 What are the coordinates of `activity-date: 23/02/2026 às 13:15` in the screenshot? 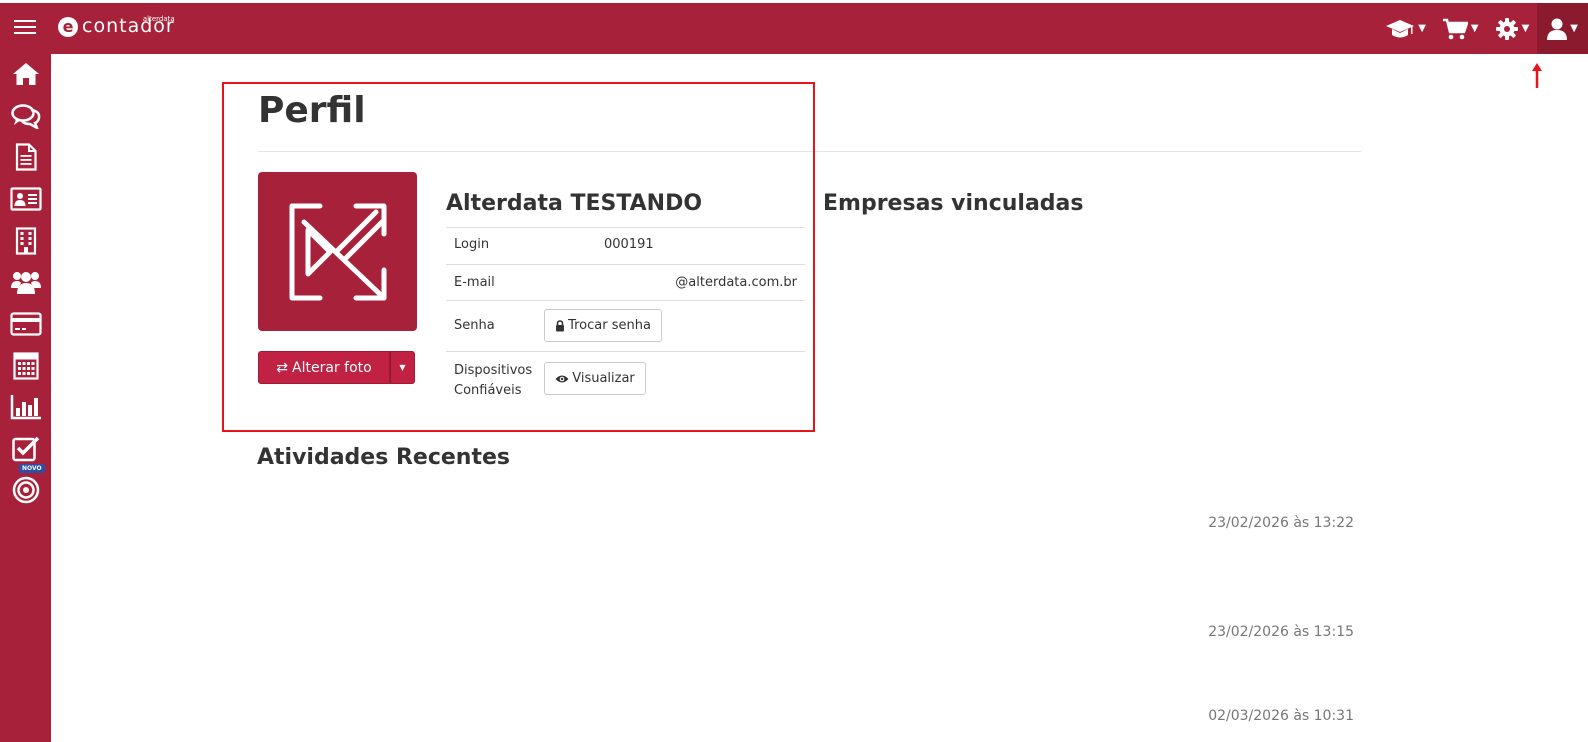 It's located at (1281, 632).